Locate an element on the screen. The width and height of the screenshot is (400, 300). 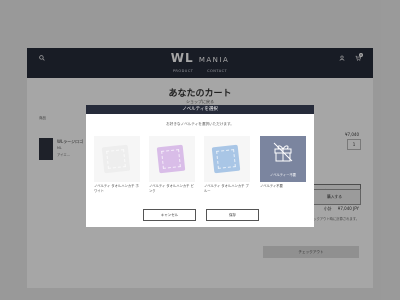
novelty-option-blue: ノベルティ タオルハンカチ ブルー is located at coordinates (227, 165).